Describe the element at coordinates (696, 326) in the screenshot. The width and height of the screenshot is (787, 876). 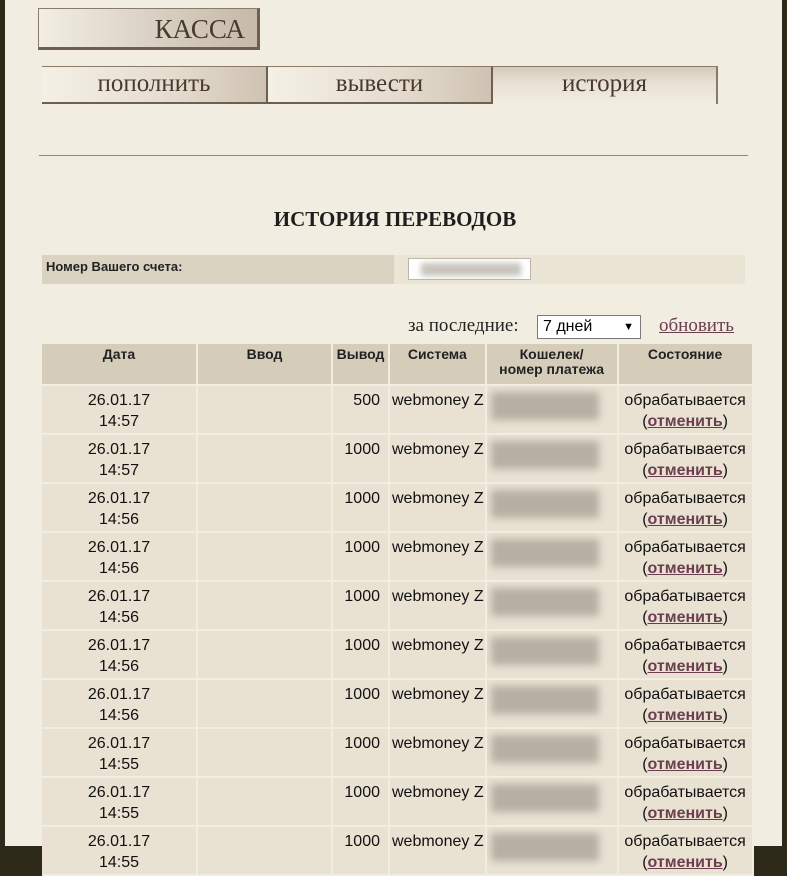
I see `refresh-link: обновить` at that location.